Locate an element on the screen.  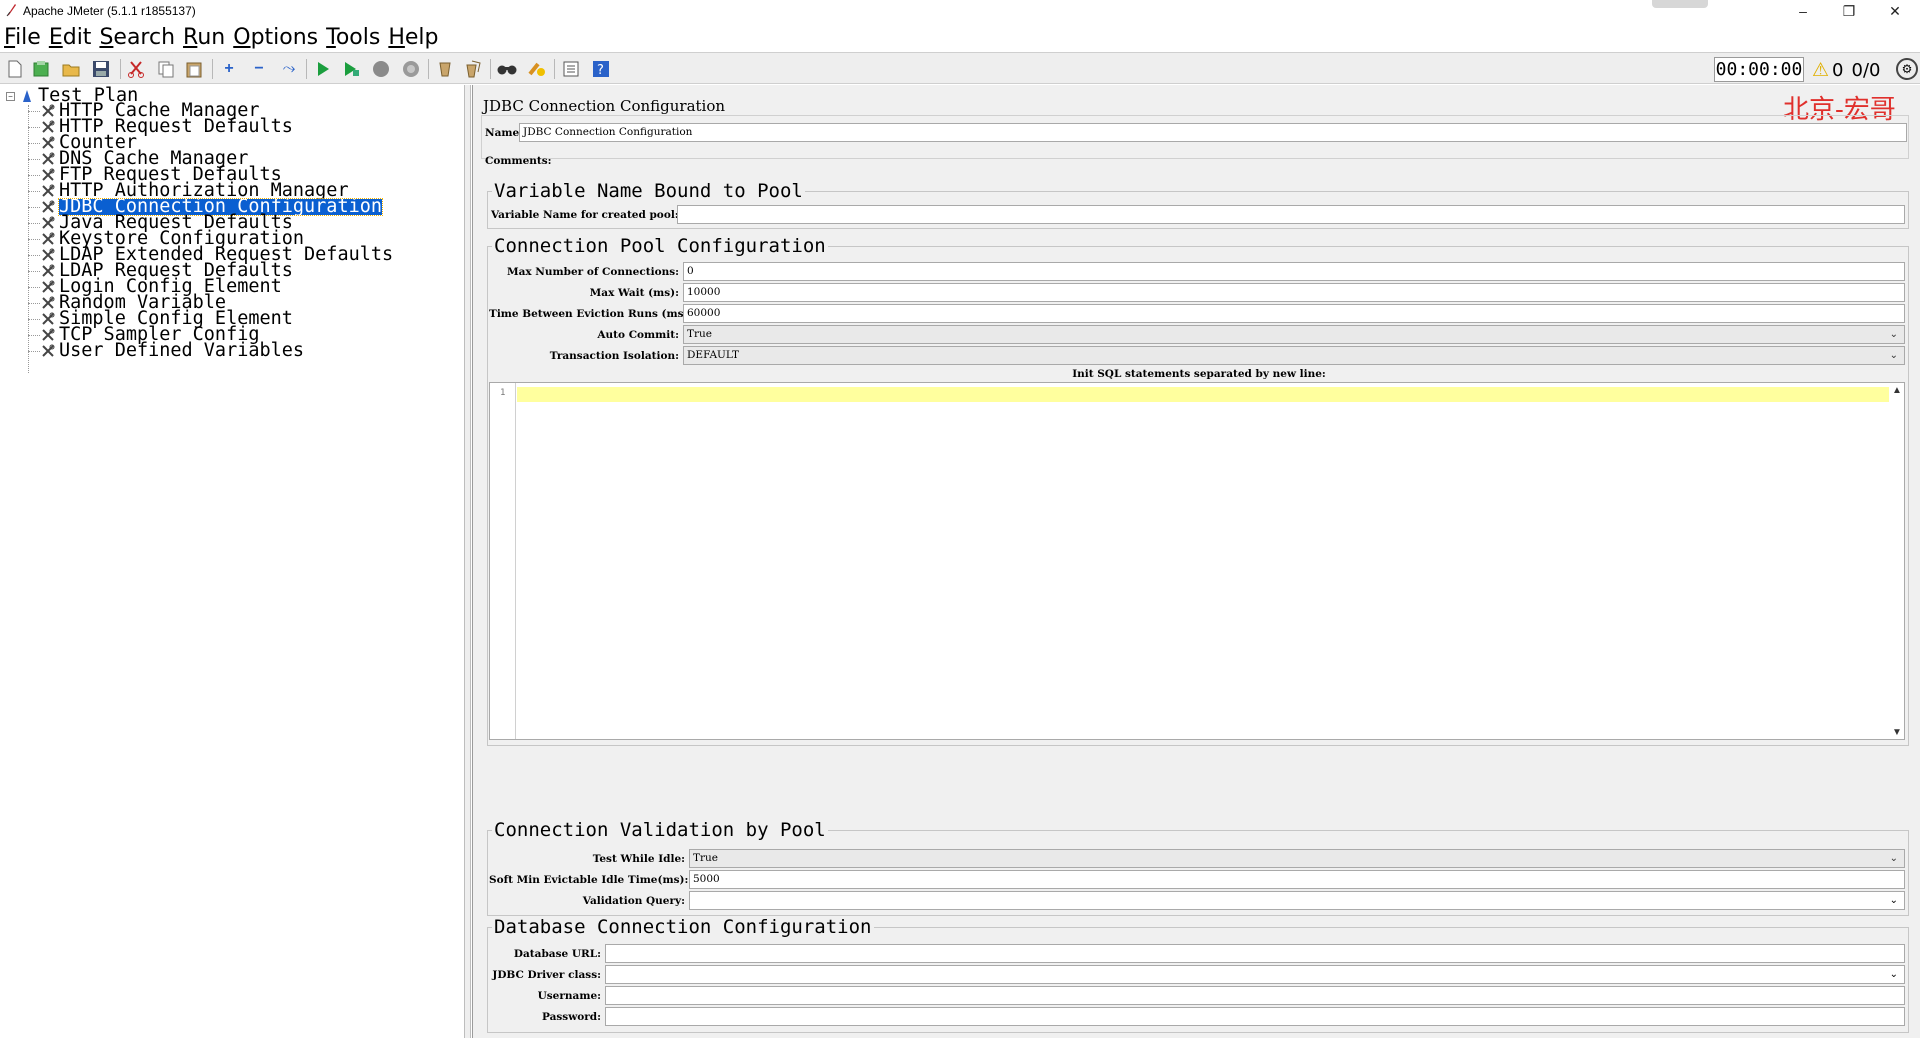
database-url-label: Database URL: is located at coordinates (557, 954).